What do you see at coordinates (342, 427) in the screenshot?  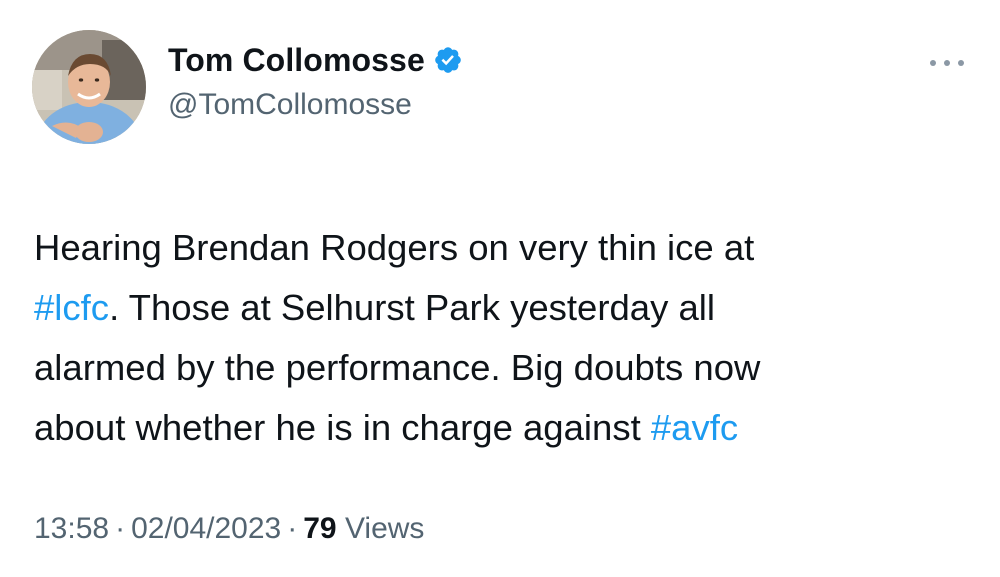 I see `text-segment: about whether he is in charge against` at bounding box center [342, 427].